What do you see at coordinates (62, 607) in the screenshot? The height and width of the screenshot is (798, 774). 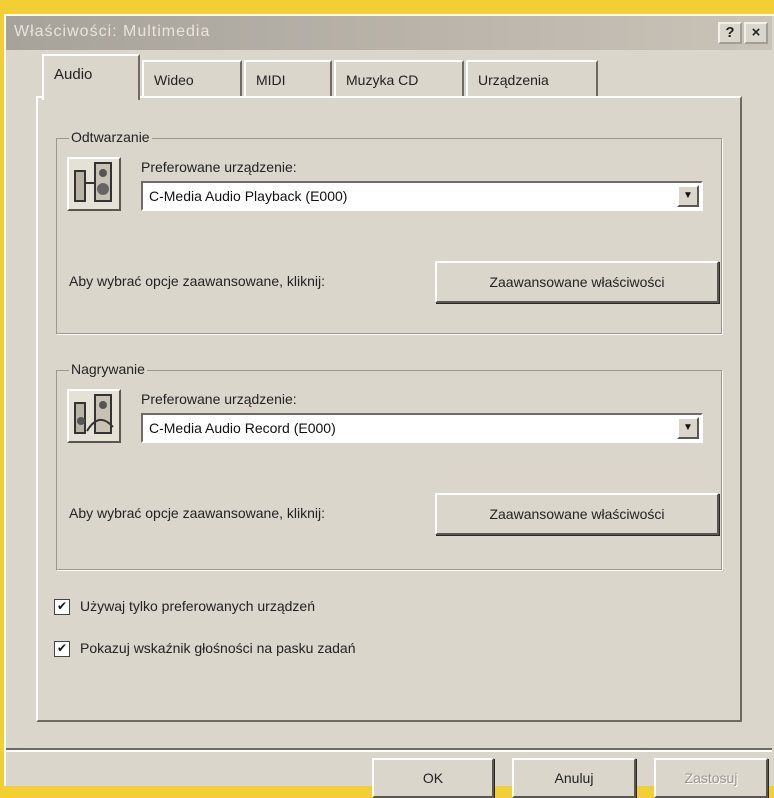 I see `preferred-only-checkbox: ✔` at bounding box center [62, 607].